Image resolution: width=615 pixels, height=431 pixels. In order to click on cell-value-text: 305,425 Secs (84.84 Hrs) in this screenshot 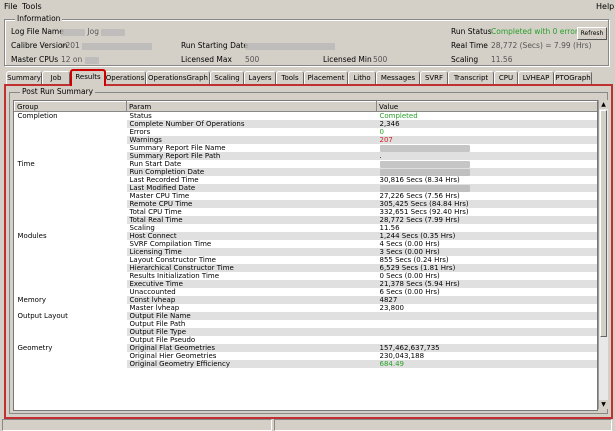, I will do `click(424, 204)`.